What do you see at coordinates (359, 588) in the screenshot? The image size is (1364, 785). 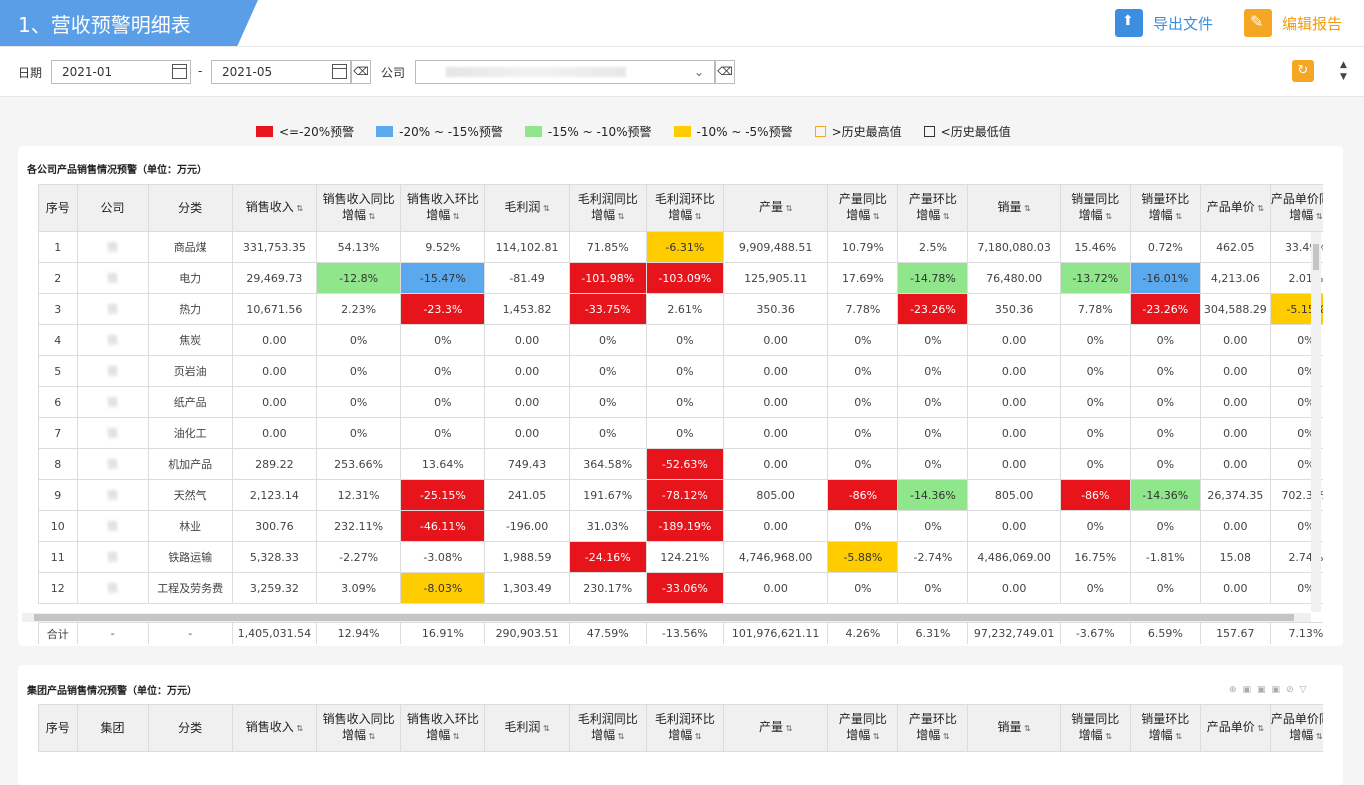 I see `table-cell: 3.09%` at bounding box center [359, 588].